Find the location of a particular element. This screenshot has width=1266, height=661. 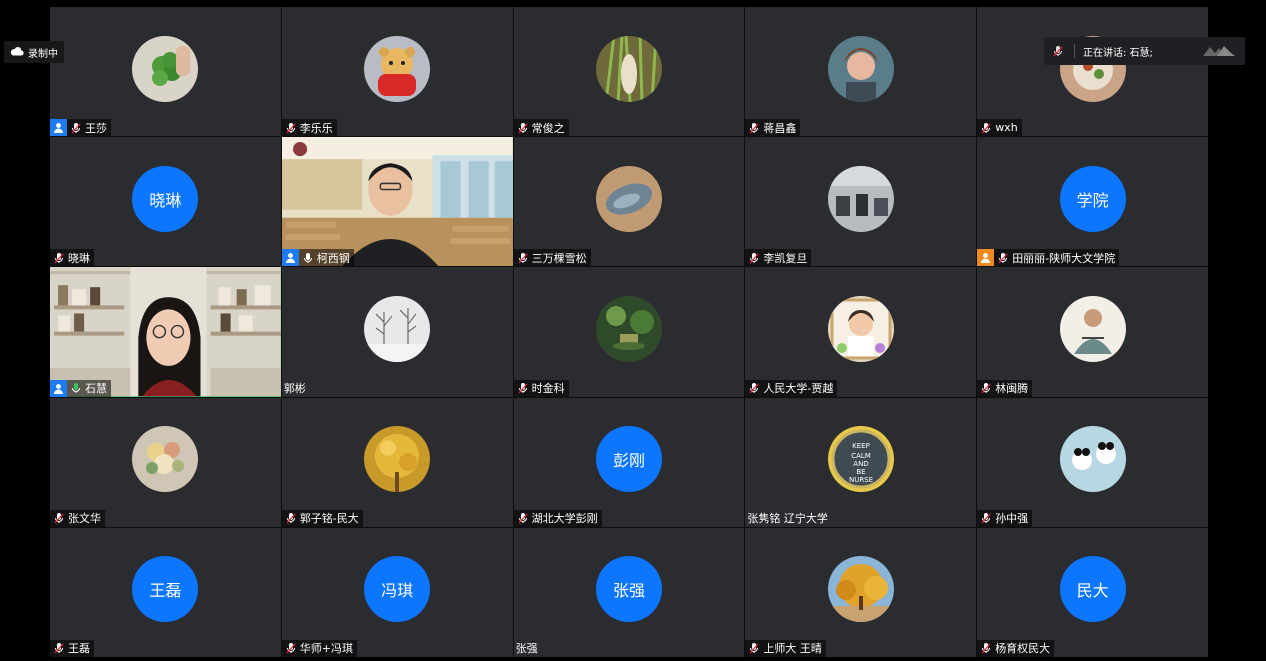

participant-name: 张强 is located at coordinates (526, 649).